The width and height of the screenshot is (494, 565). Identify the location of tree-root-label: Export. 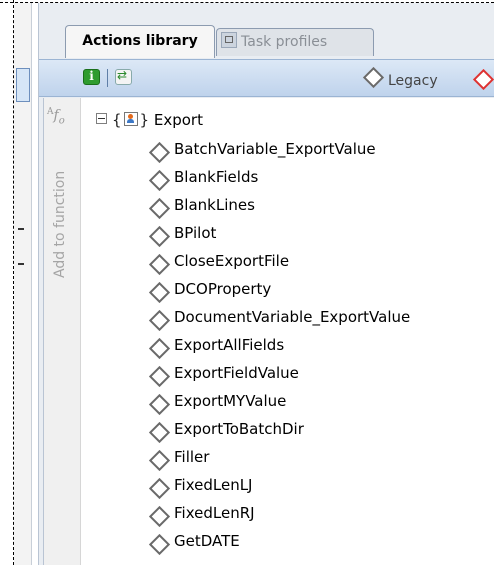
(178, 120).